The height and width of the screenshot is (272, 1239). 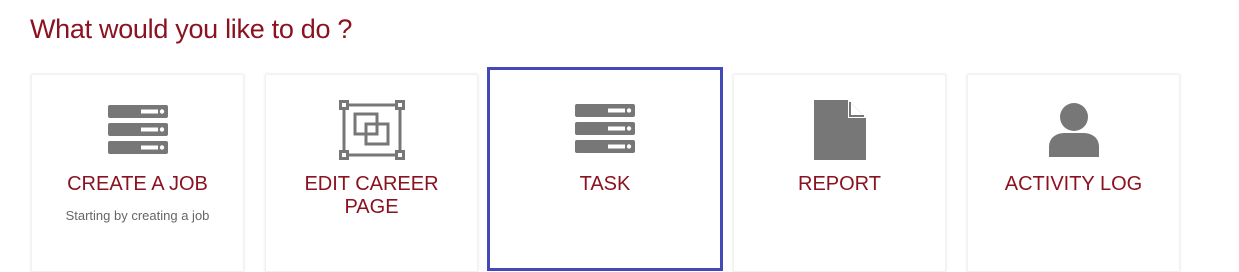 I want to click on card-title: REPORT, so click(x=839, y=184).